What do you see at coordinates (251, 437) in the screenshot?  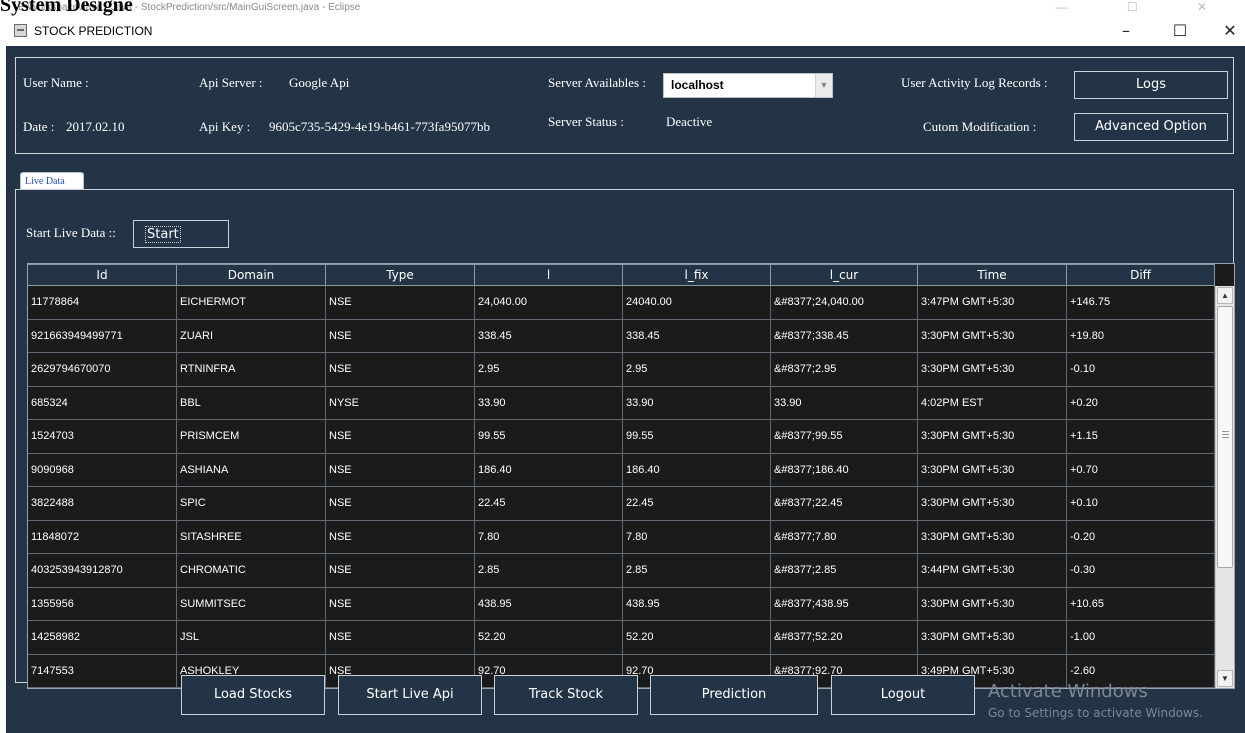 I see `table-cell: PRISMCEM` at bounding box center [251, 437].